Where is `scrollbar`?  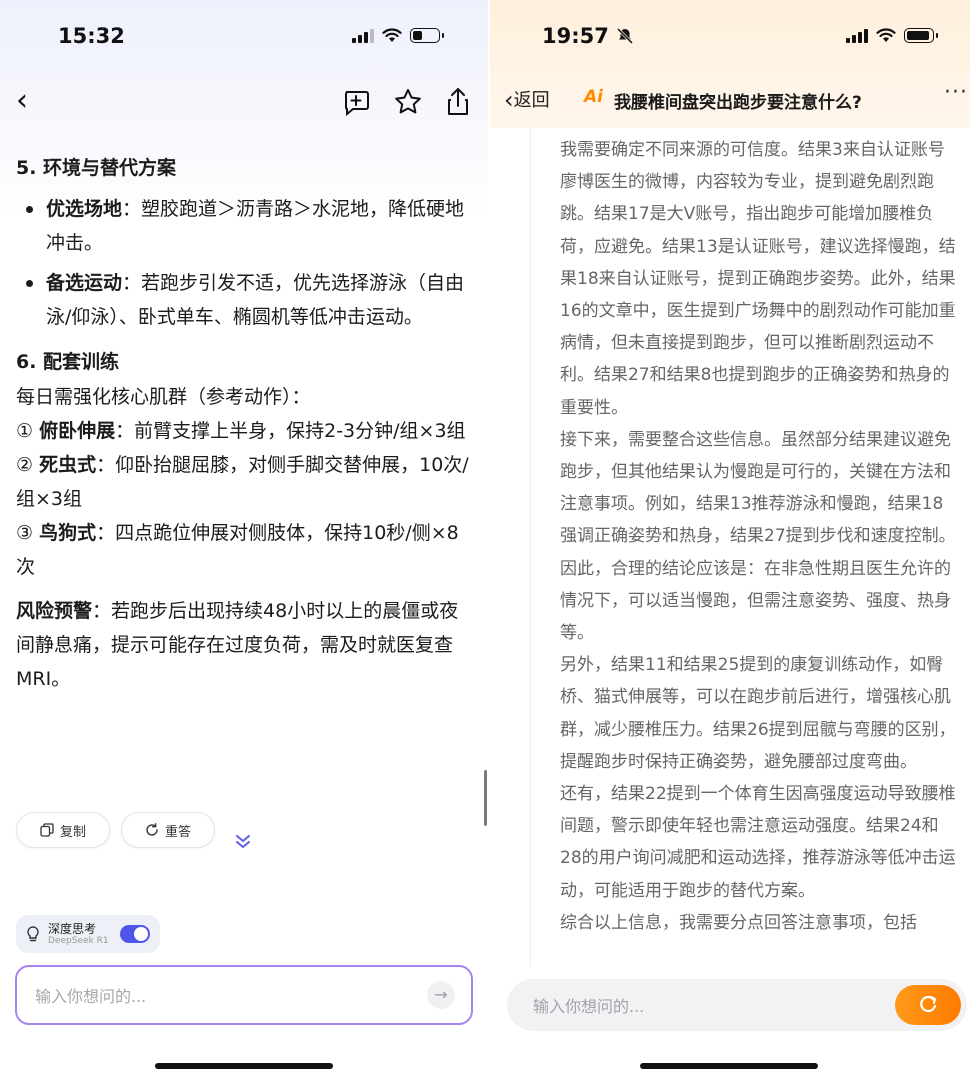
scrollbar is located at coordinates (485, 798).